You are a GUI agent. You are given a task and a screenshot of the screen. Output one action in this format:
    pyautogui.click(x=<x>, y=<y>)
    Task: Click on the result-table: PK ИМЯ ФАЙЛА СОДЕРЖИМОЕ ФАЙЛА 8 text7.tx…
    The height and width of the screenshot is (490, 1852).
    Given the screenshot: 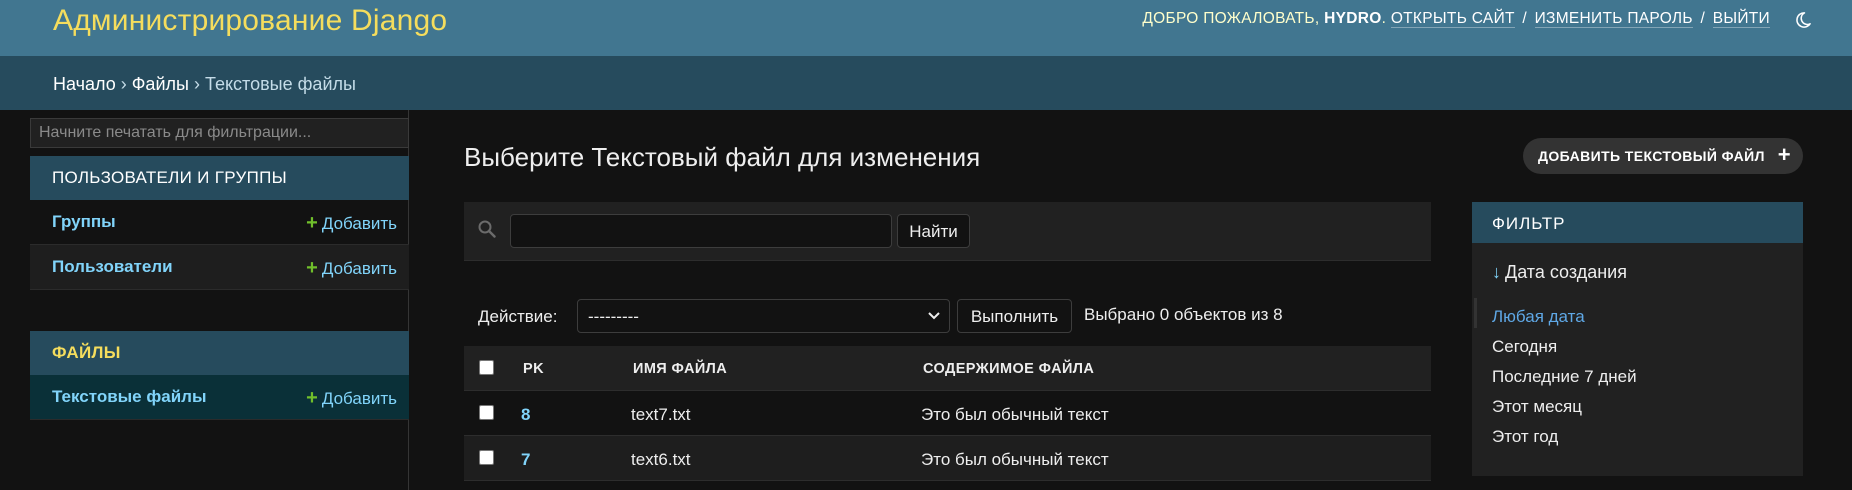 What is the action you would take?
    pyautogui.click(x=947, y=413)
    